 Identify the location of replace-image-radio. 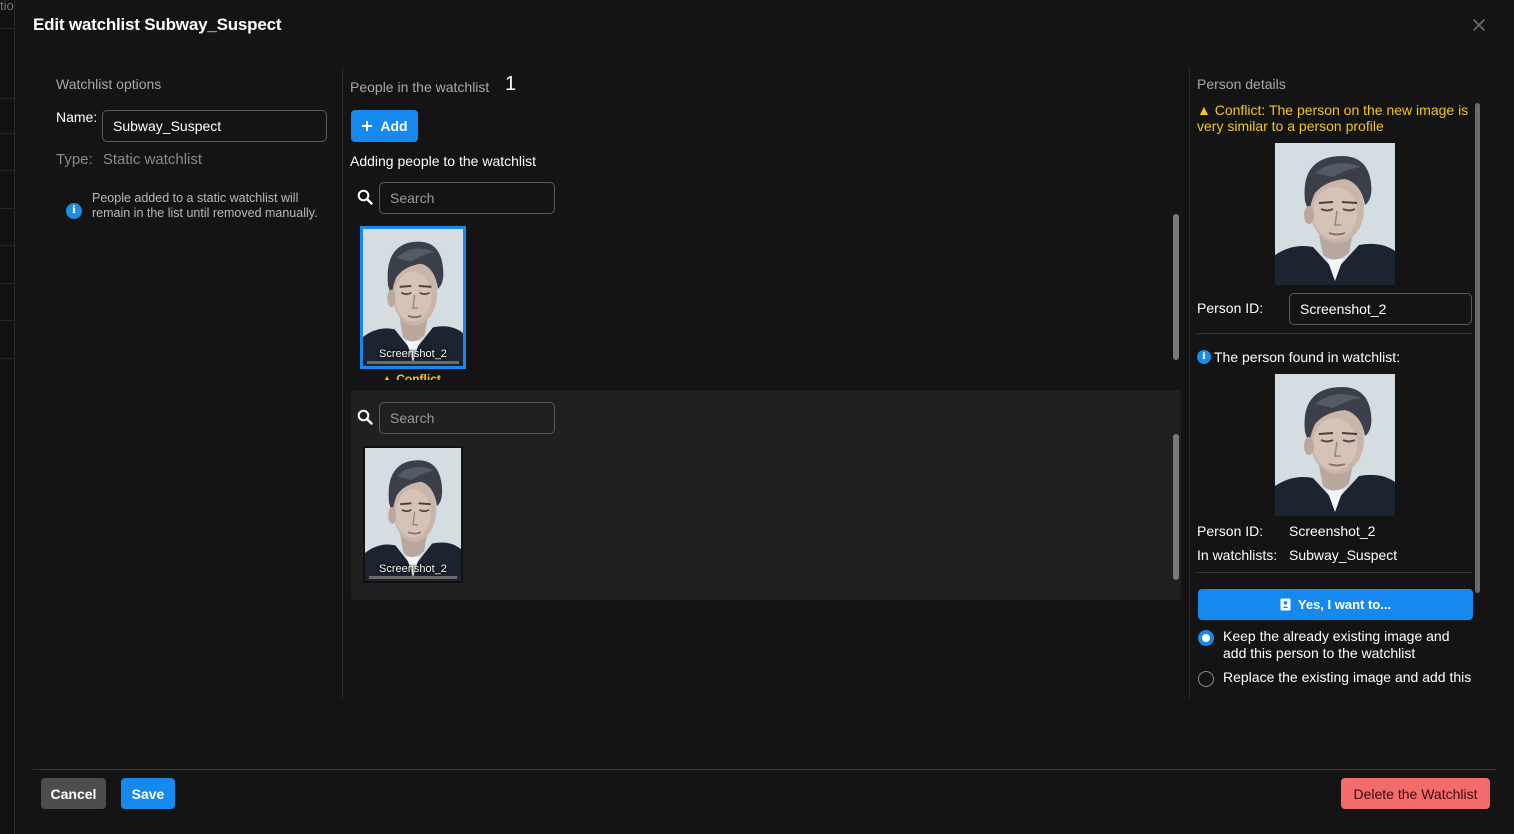
(1206, 679).